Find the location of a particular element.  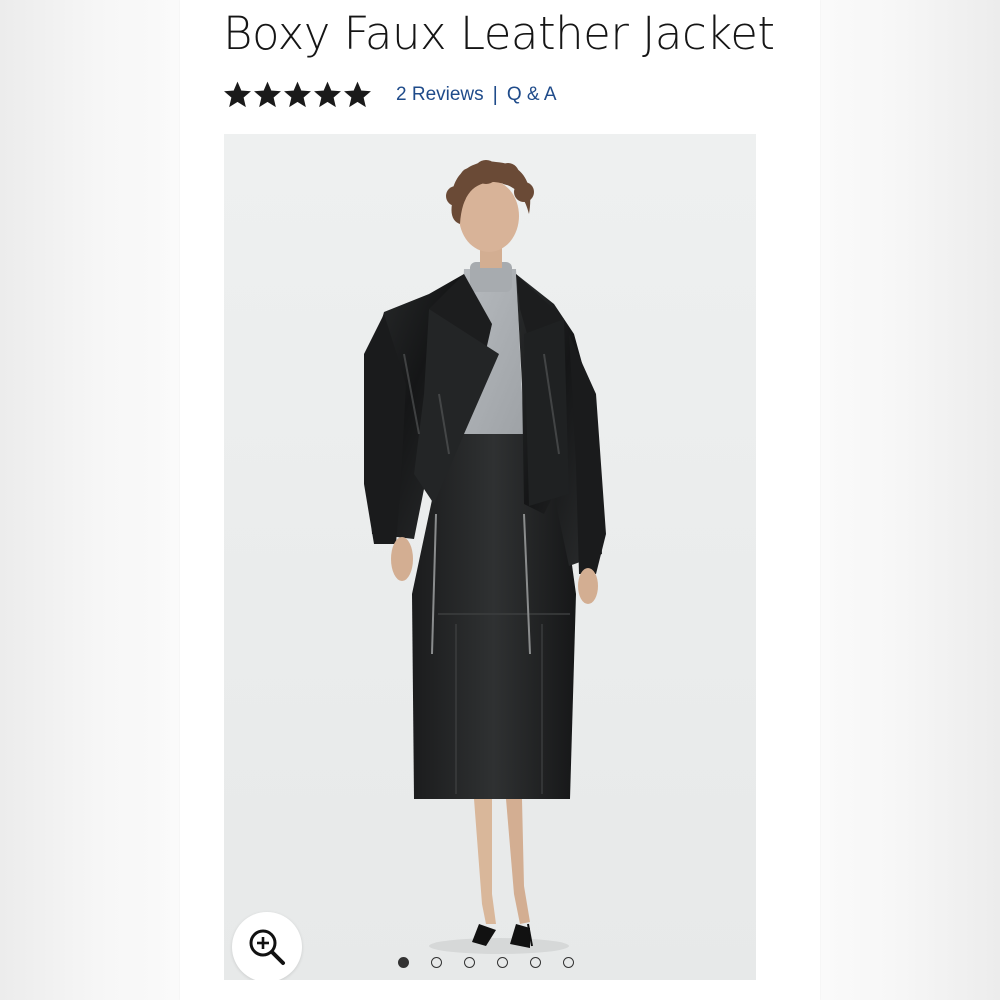

review-links: 2 Reviews | Q & A is located at coordinates (476, 95).